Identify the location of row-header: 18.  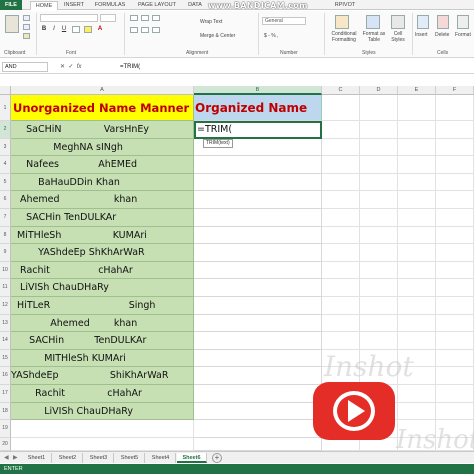
(5, 411).